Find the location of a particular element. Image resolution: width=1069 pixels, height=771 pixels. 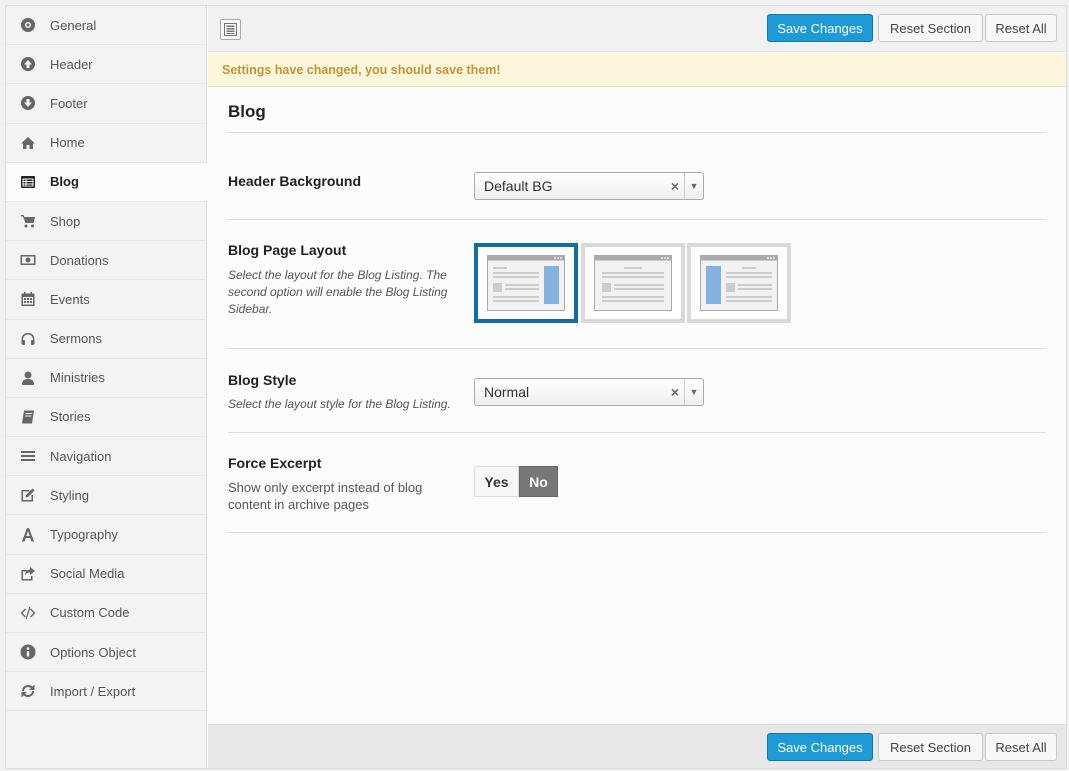

force-excerpt-toggle: Yes No is located at coordinates (516, 481).